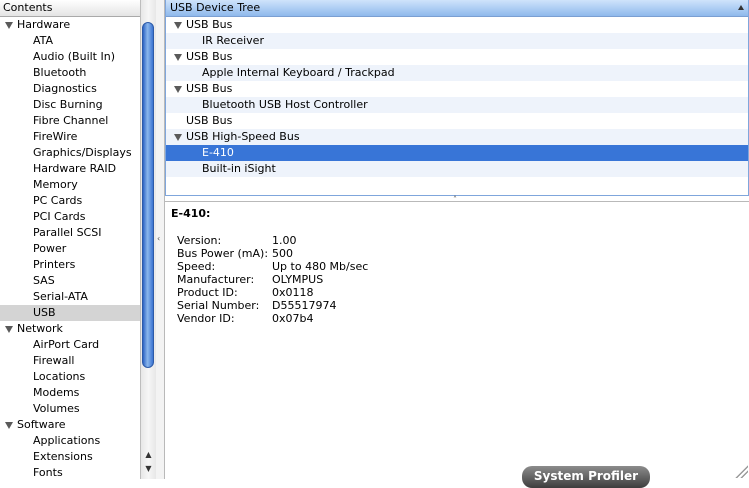 The width and height of the screenshot is (749, 488). I want to click on sidebar-item-bluetooth: Bluetooth, so click(70, 73).